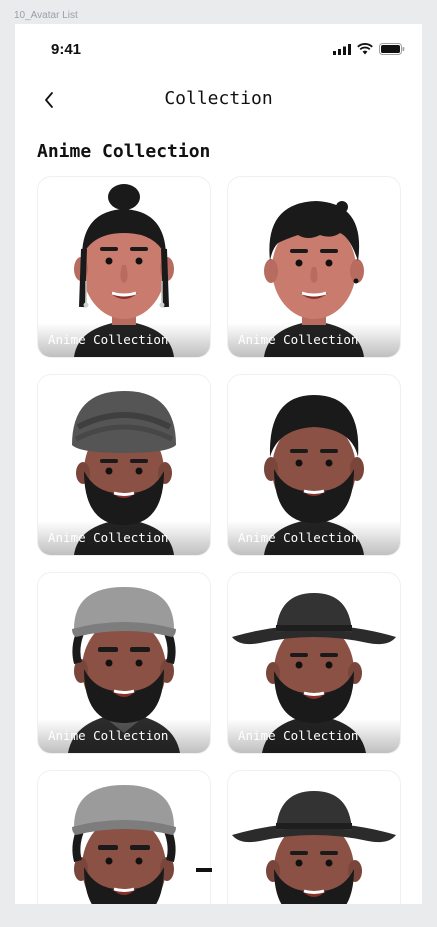 The width and height of the screenshot is (437, 927). I want to click on status-icons, so click(369, 49).